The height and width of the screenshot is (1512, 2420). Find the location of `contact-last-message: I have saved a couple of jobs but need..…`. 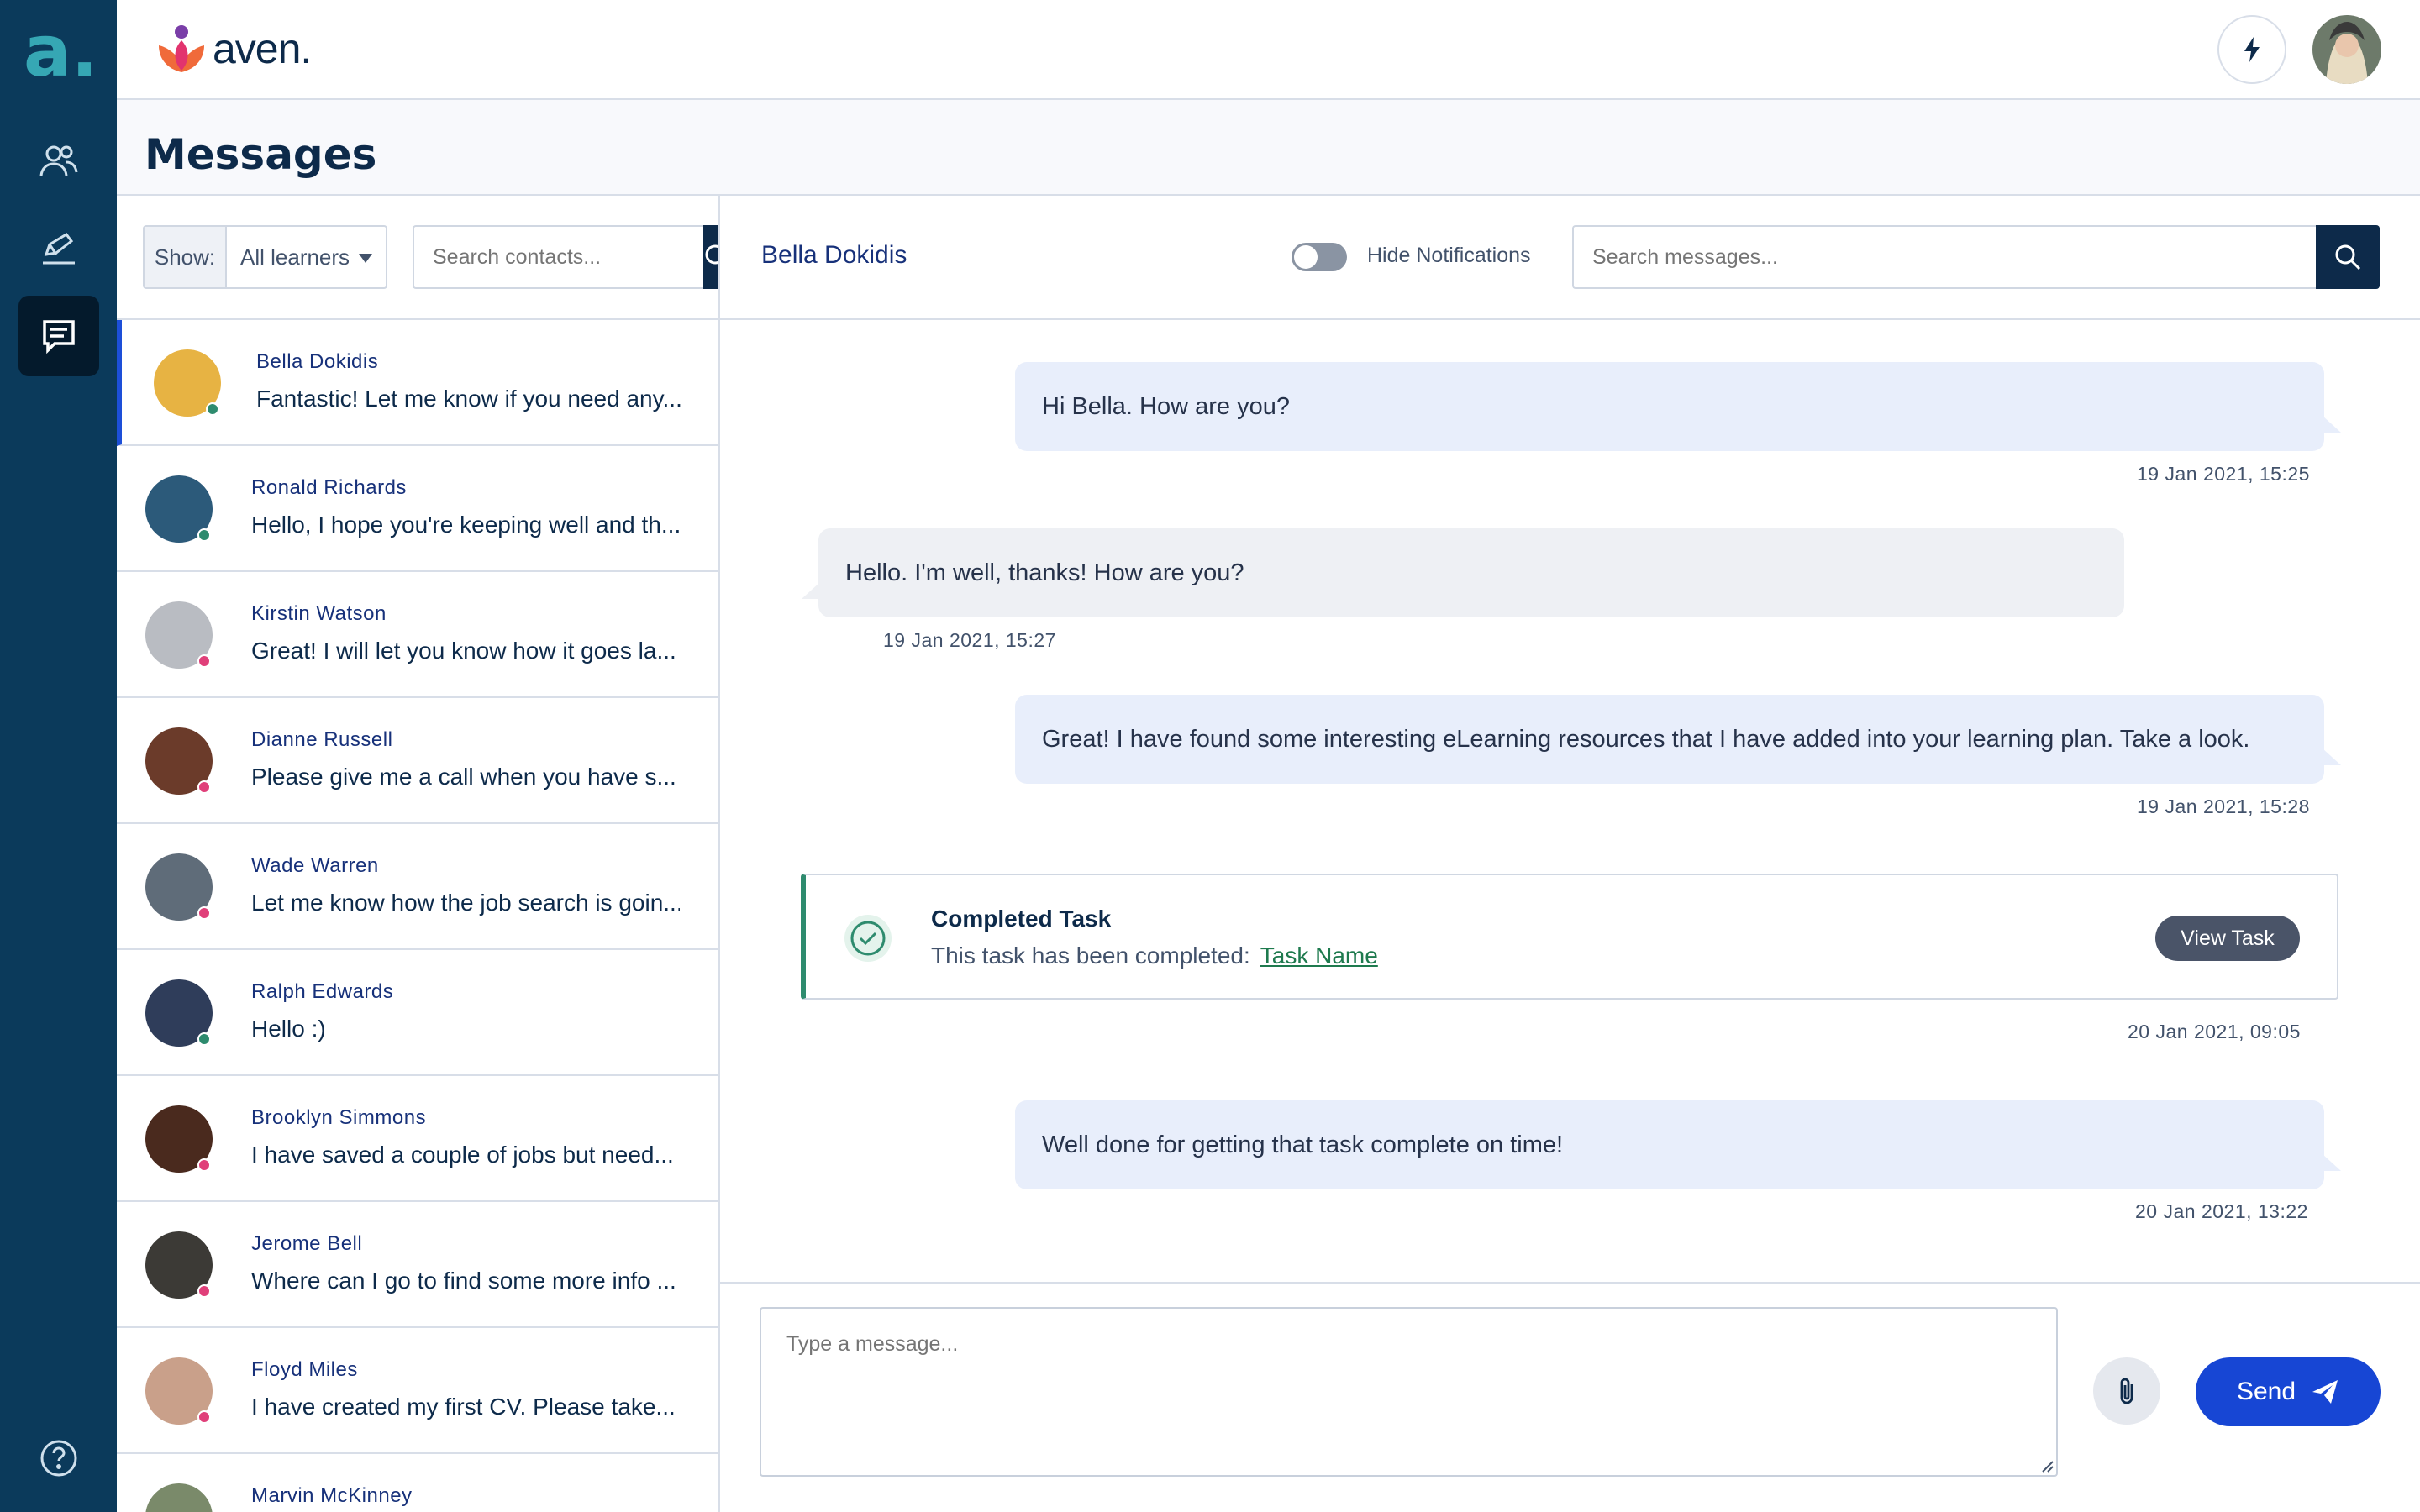

contact-last-message: I have saved a couple of jobs but need..… is located at coordinates (463, 1155).